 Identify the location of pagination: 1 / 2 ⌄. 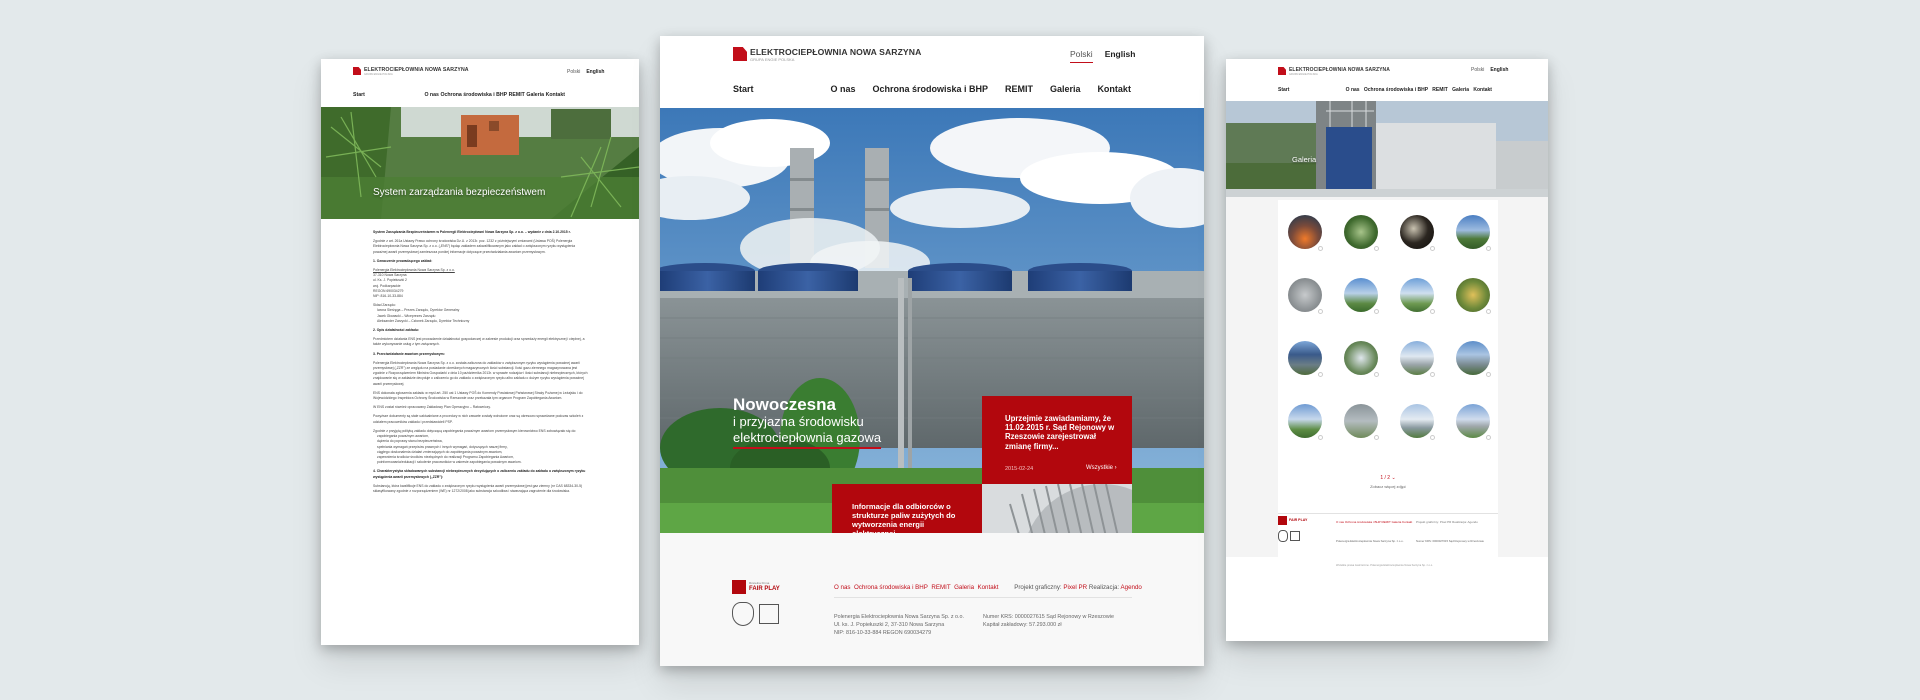
(1388, 478).